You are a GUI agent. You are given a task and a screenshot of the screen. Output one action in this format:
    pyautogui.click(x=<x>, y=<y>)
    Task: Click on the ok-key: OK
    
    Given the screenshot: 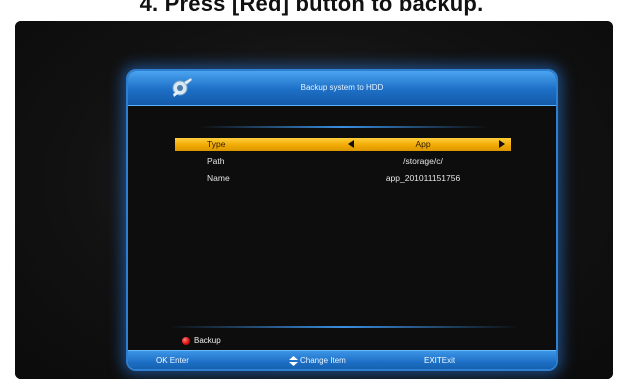 What is the action you would take?
    pyautogui.click(x=162, y=360)
    